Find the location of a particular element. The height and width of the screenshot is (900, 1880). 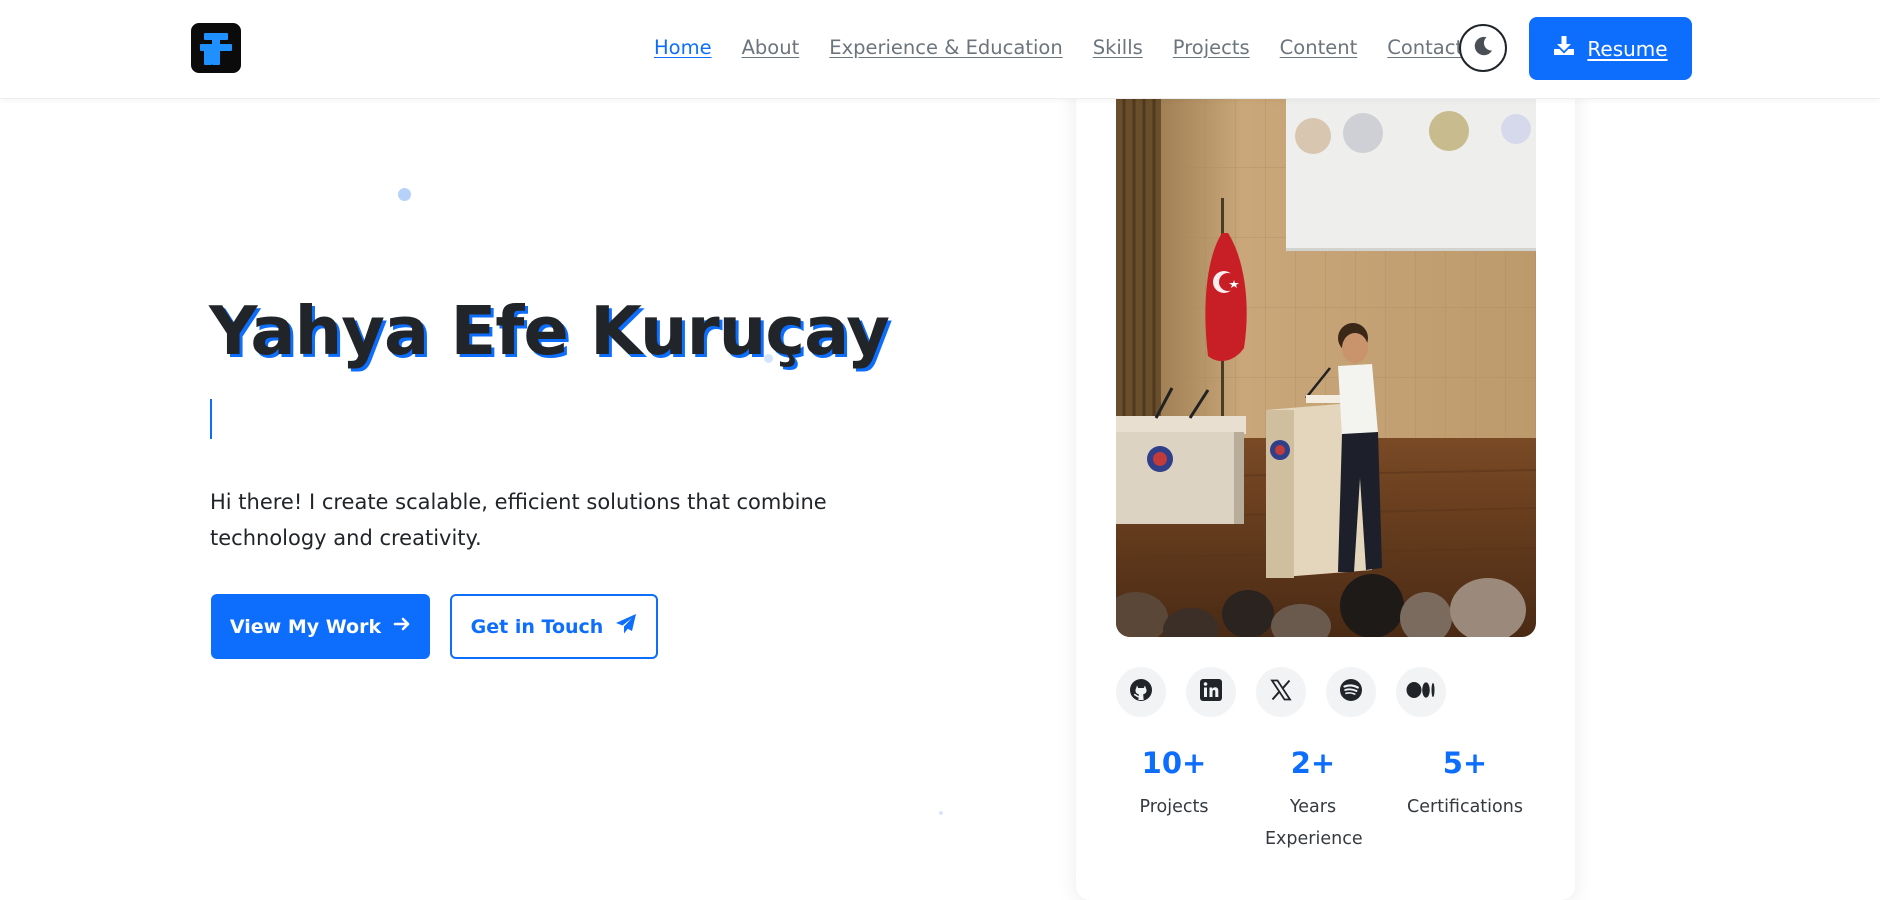

github-link is located at coordinates (1141, 692).